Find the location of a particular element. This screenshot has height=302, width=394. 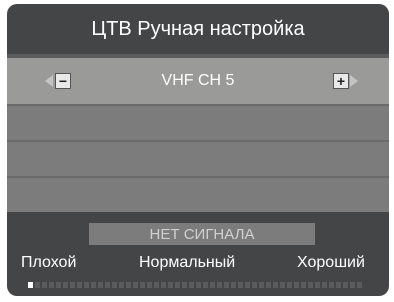

signal-label-normal: Нормальный is located at coordinates (187, 262).